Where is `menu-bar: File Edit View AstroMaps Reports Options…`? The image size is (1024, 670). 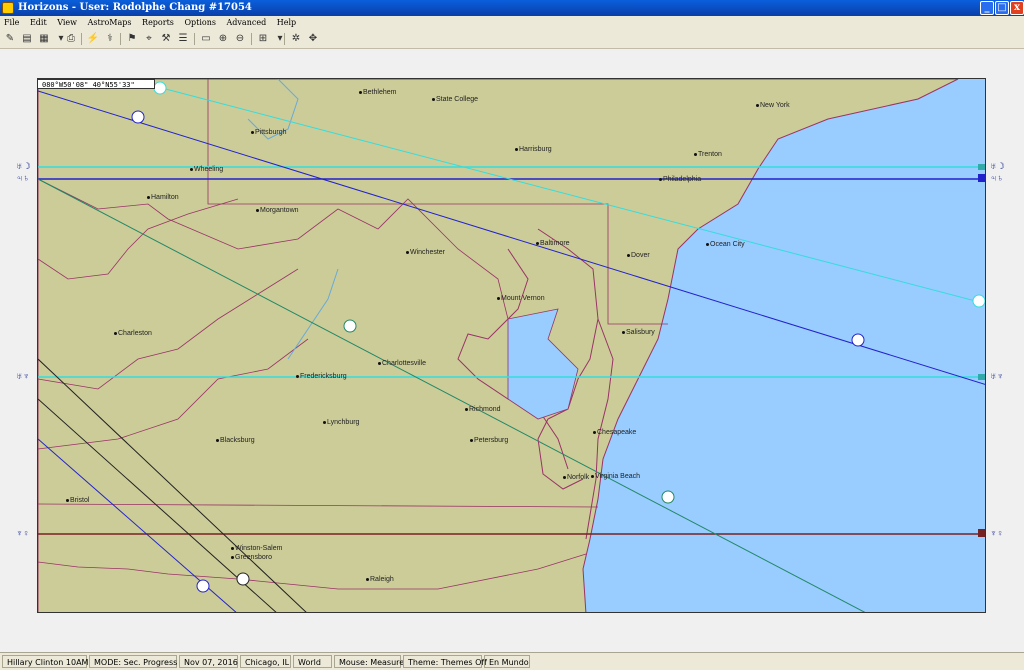 menu-bar: File Edit View AstroMaps Reports Options… is located at coordinates (512, 23).